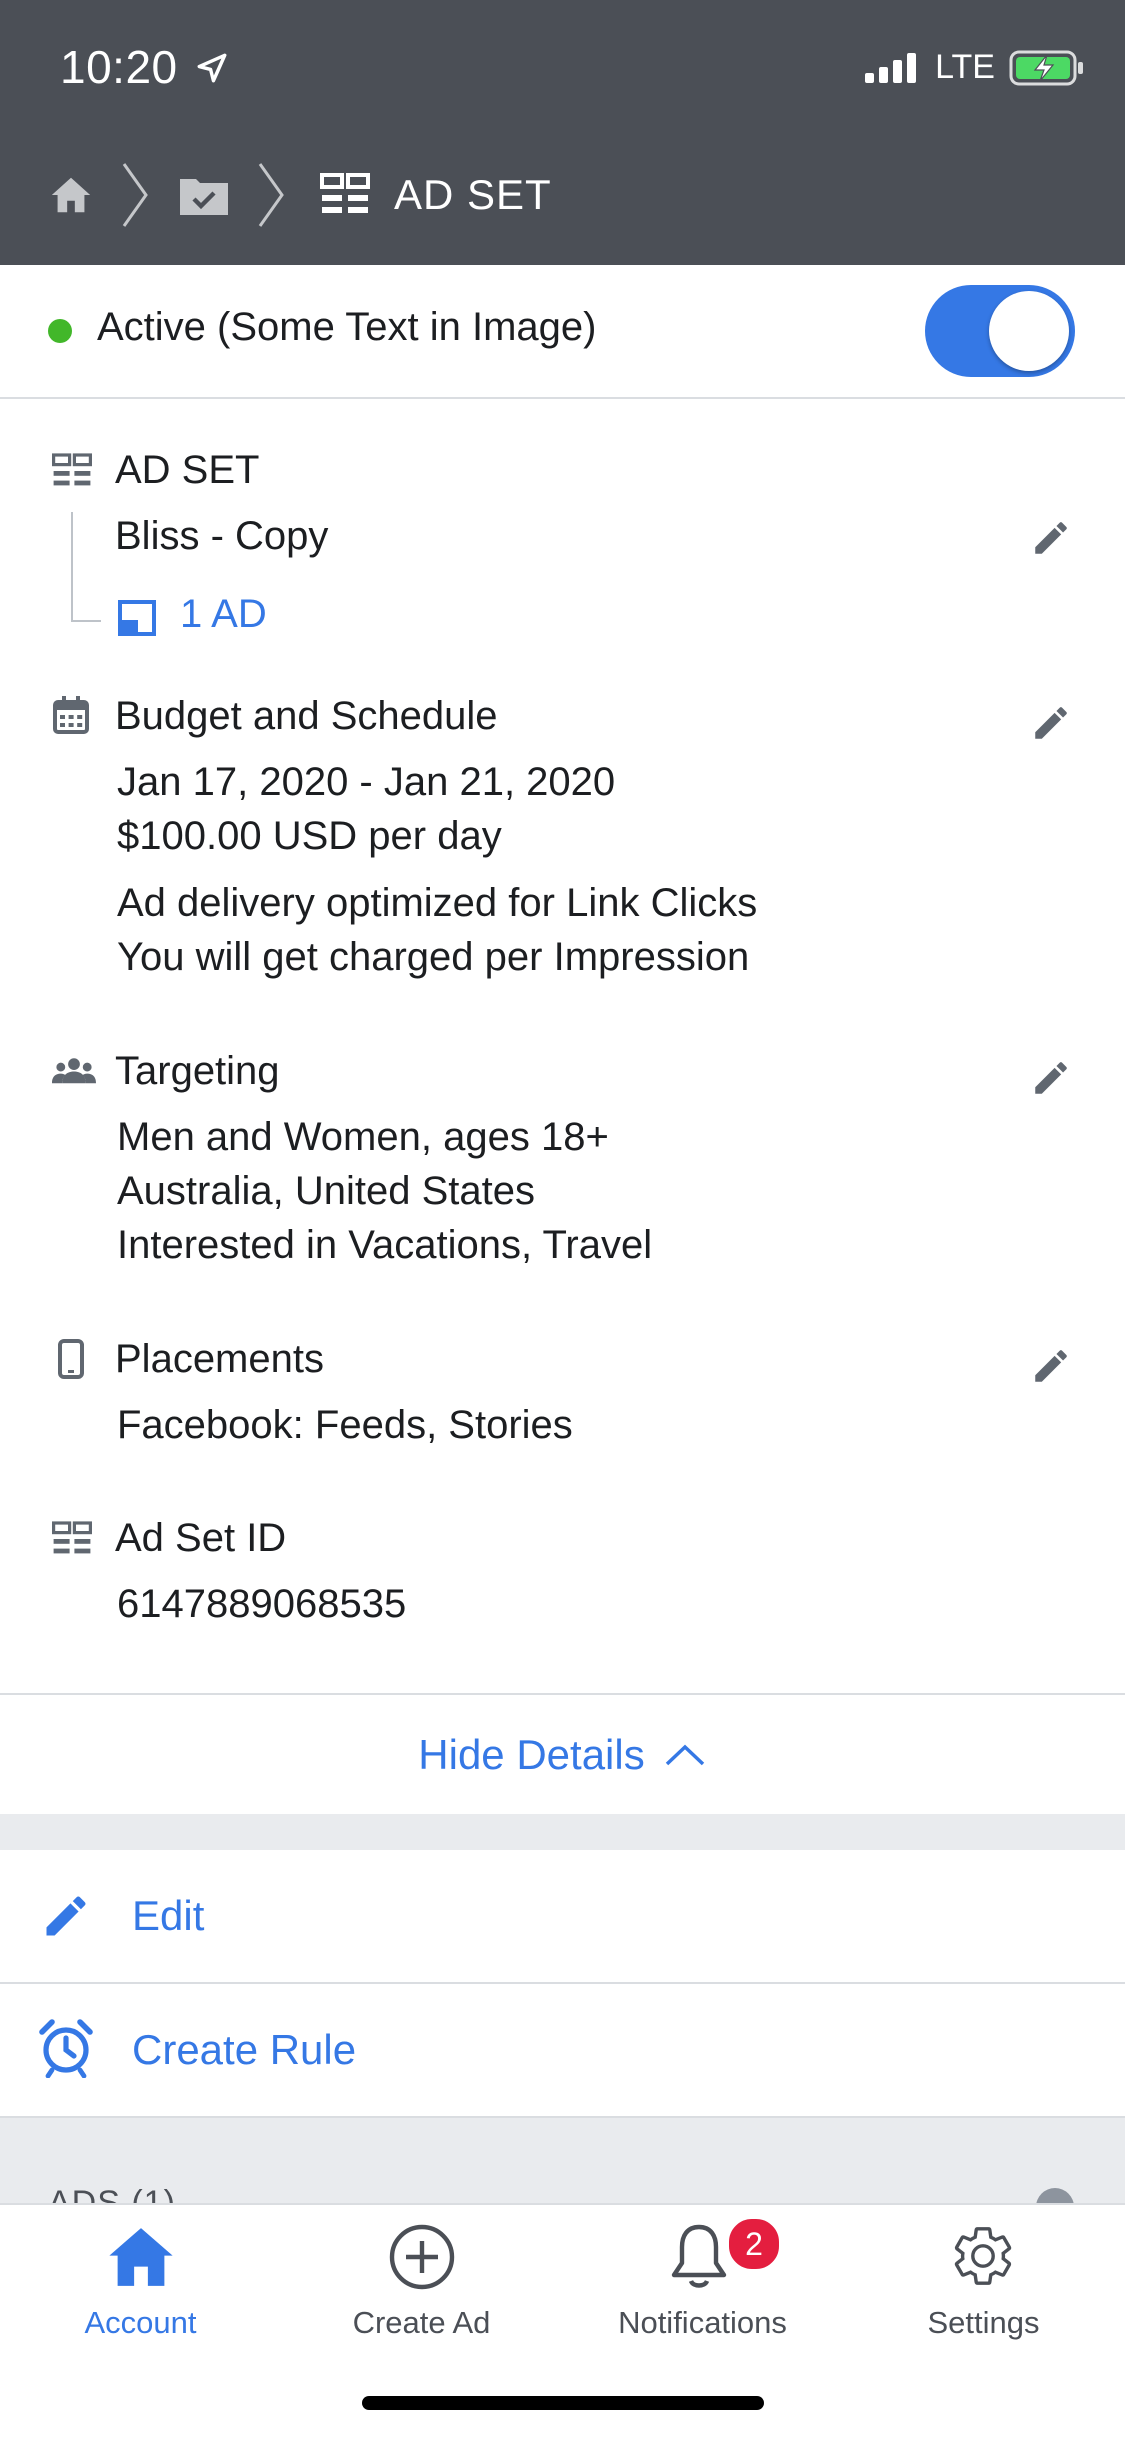 This screenshot has height=2438, width=1125. What do you see at coordinates (562, 1917) in the screenshot?
I see `edit-action-row: Edit` at bounding box center [562, 1917].